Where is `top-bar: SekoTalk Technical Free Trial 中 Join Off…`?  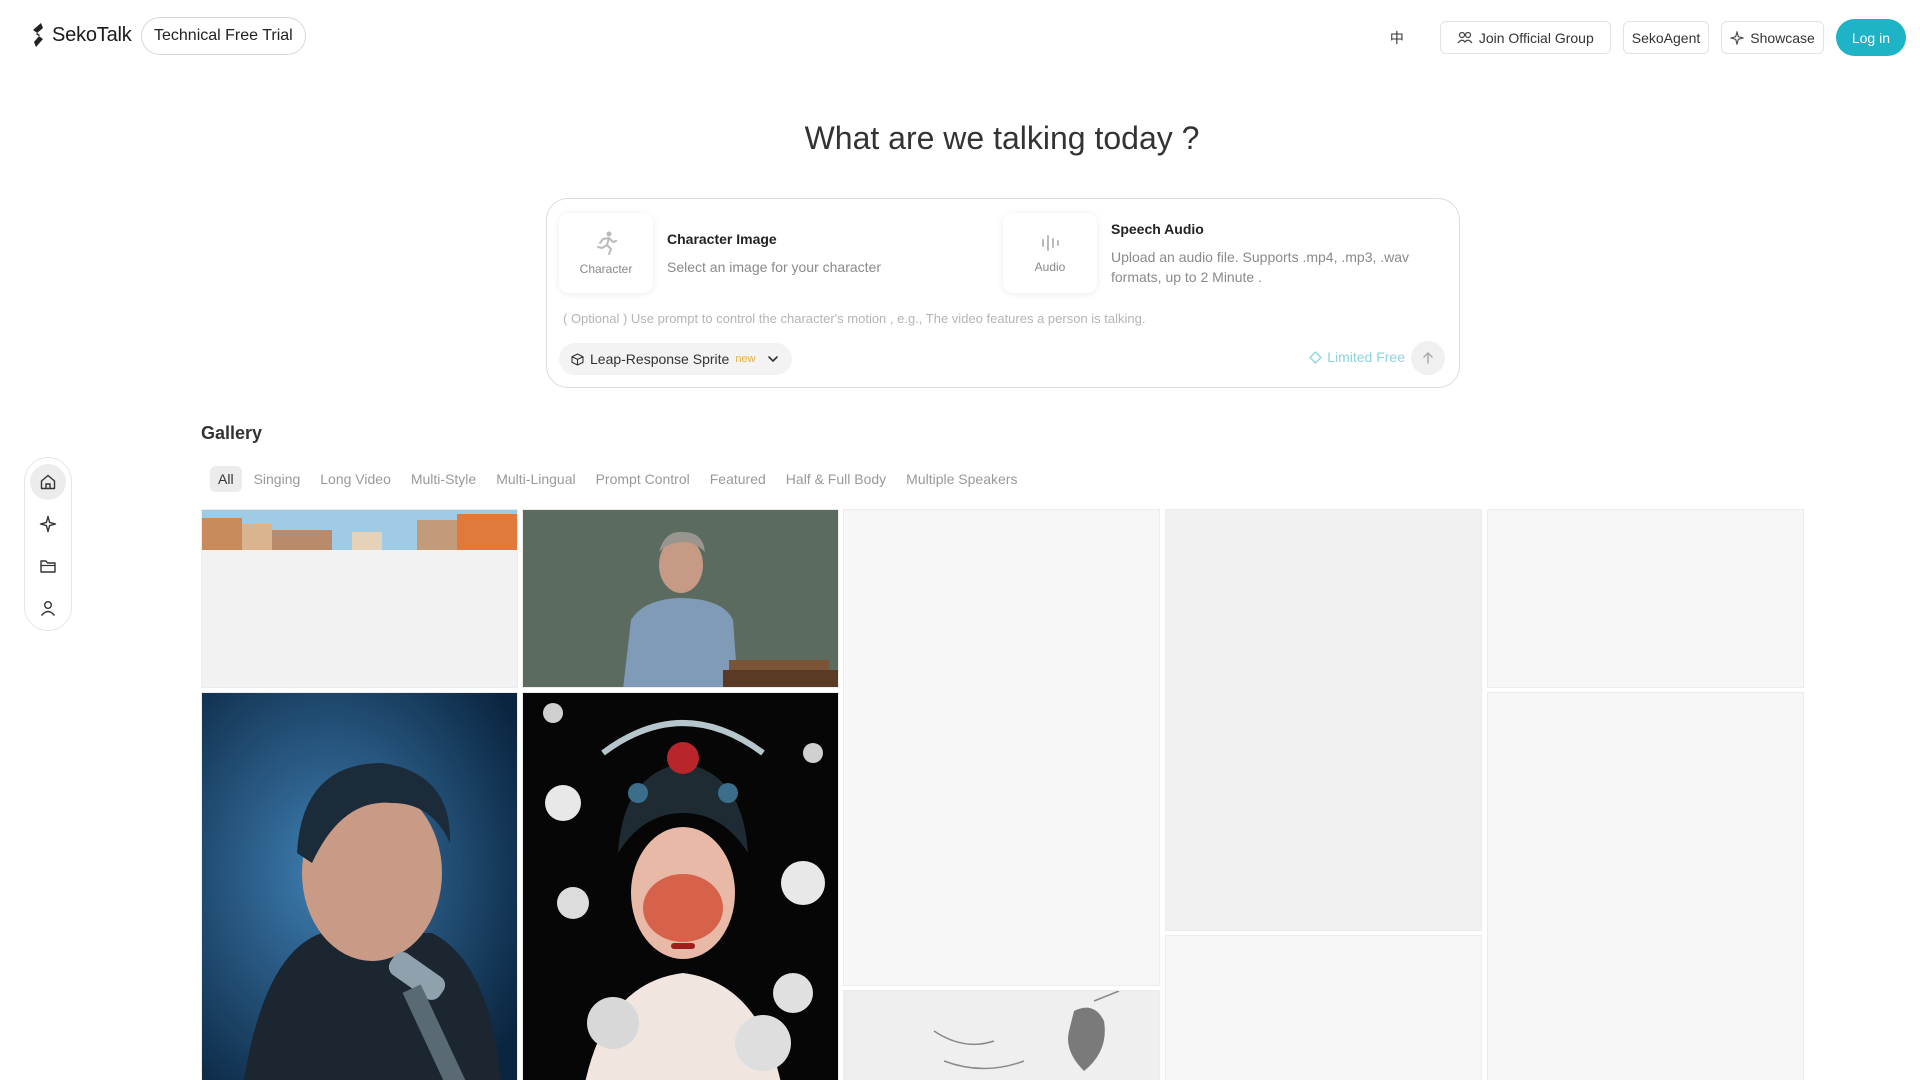 top-bar: SekoTalk Technical Free Trial 中 Join Off… is located at coordinates (960, 36).